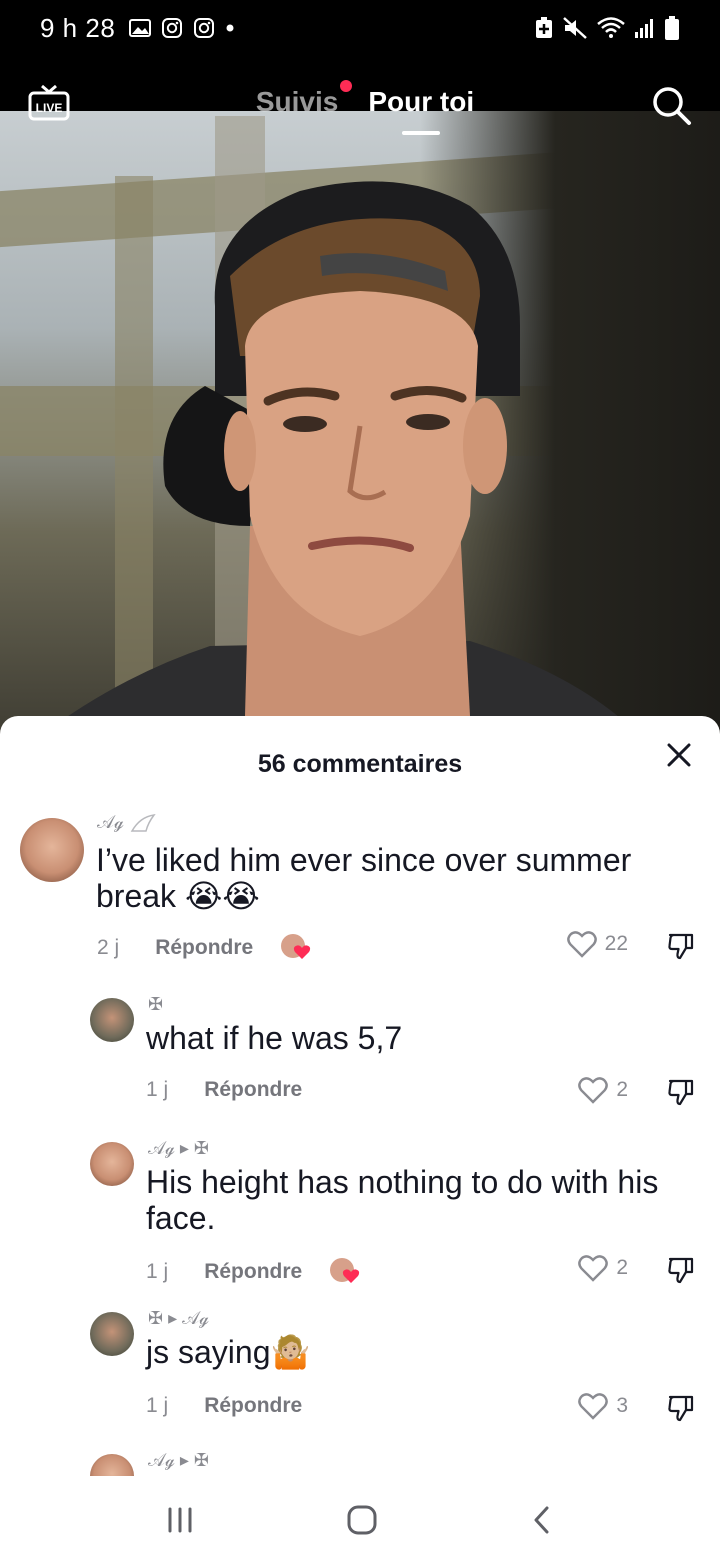 The width and height of the screenshot is (720, 1560). Describe the element at coordinates (360, 763) in the screenshot. I see `comments-count-title: 56 commentaires` at that location.